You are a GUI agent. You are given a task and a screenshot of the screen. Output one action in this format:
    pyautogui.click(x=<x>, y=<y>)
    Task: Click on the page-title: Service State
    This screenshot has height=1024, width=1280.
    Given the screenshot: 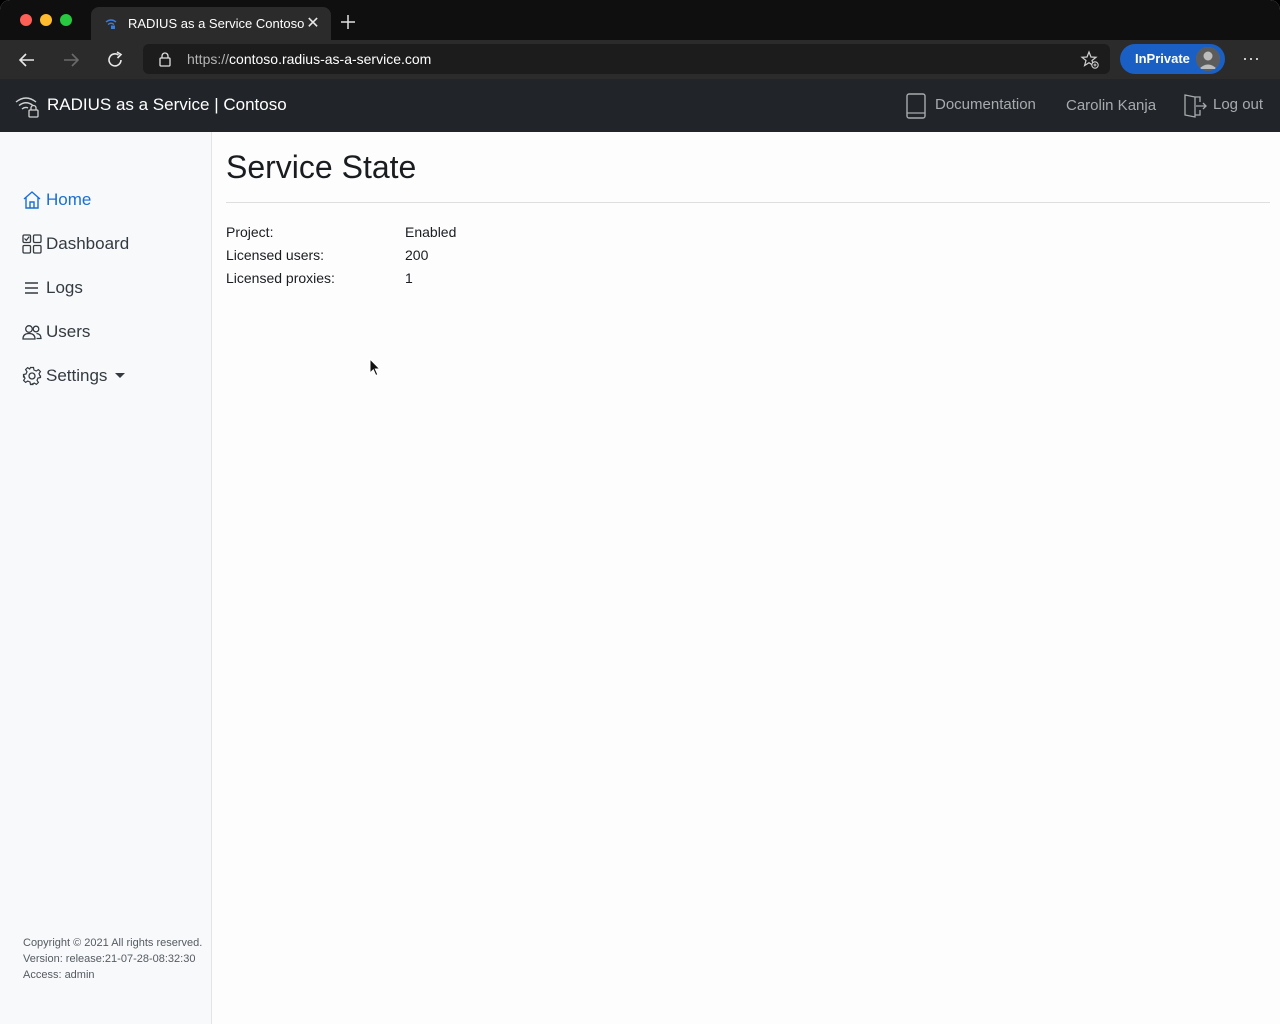 What is the action you would take?
    pyautogui.click(x=321, y=167)
    